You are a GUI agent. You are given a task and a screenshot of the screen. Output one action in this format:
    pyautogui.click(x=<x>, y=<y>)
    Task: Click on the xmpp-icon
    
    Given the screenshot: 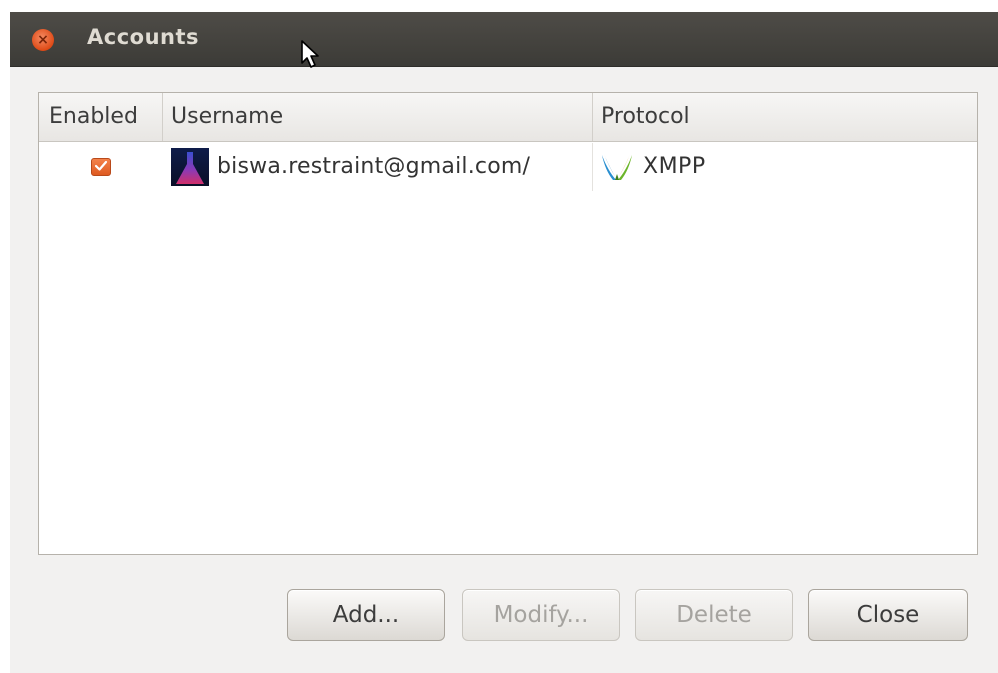 What is the action you would take?
    pyautogui.click(x=617, y=167)
    